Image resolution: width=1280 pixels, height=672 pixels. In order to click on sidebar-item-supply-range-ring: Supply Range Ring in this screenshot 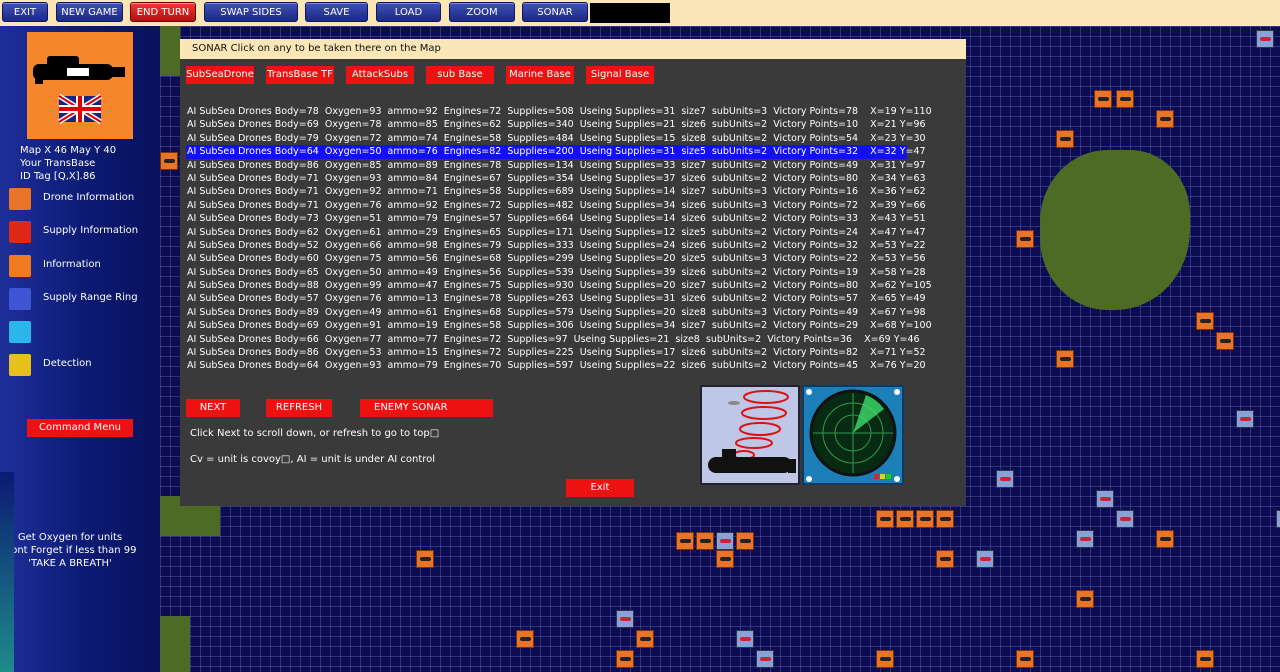, I will do `click(84, 299)`.